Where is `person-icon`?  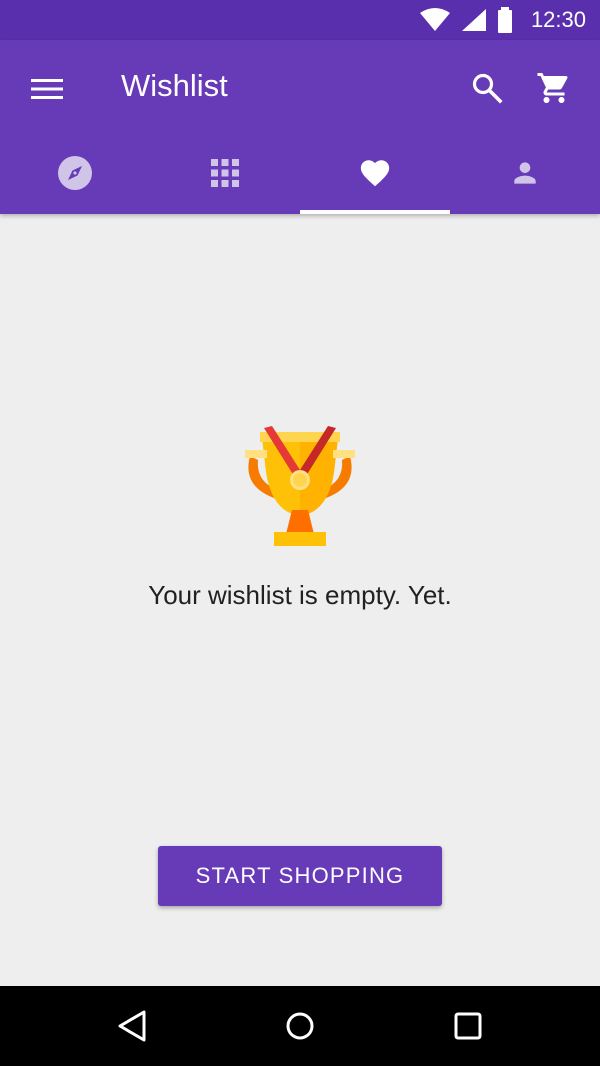
person-icon is located at coordinates (525, 173).